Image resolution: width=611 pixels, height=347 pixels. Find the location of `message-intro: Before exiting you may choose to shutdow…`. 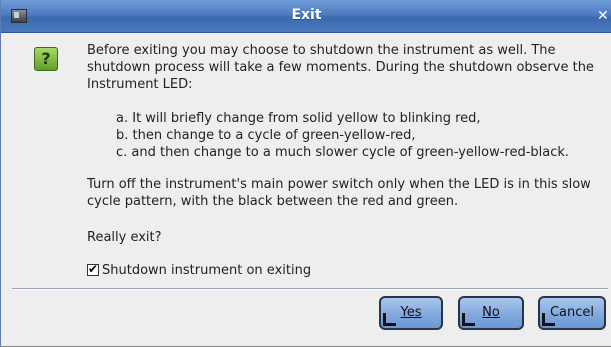

message-intro: Before exiting you may choose to shutdow… is located at coordinates (340, 67).